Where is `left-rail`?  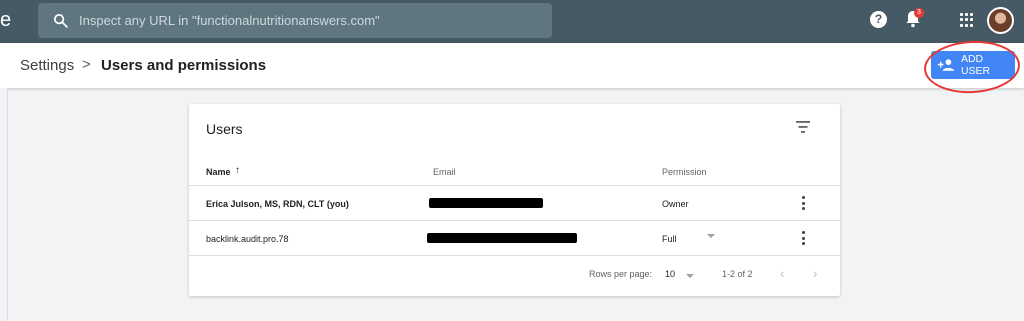 left-rail is located at coordinates (4, 204).